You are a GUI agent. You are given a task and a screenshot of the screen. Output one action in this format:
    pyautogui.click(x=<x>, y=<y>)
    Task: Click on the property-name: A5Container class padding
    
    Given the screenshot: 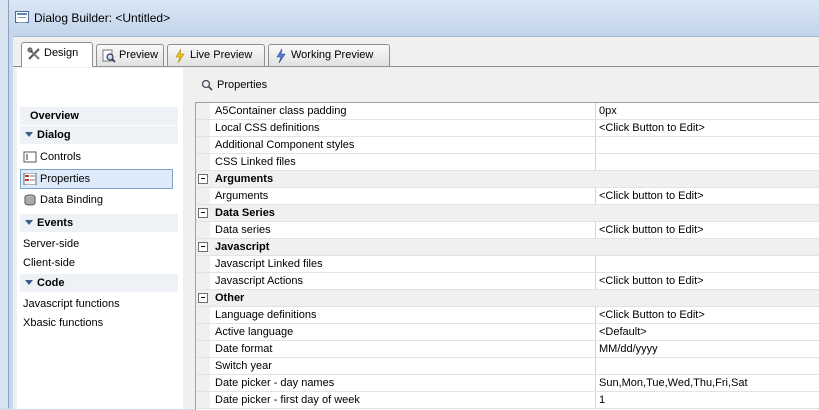 What is the action you would take?
    pyautogui.click(x=403, y=111)
    